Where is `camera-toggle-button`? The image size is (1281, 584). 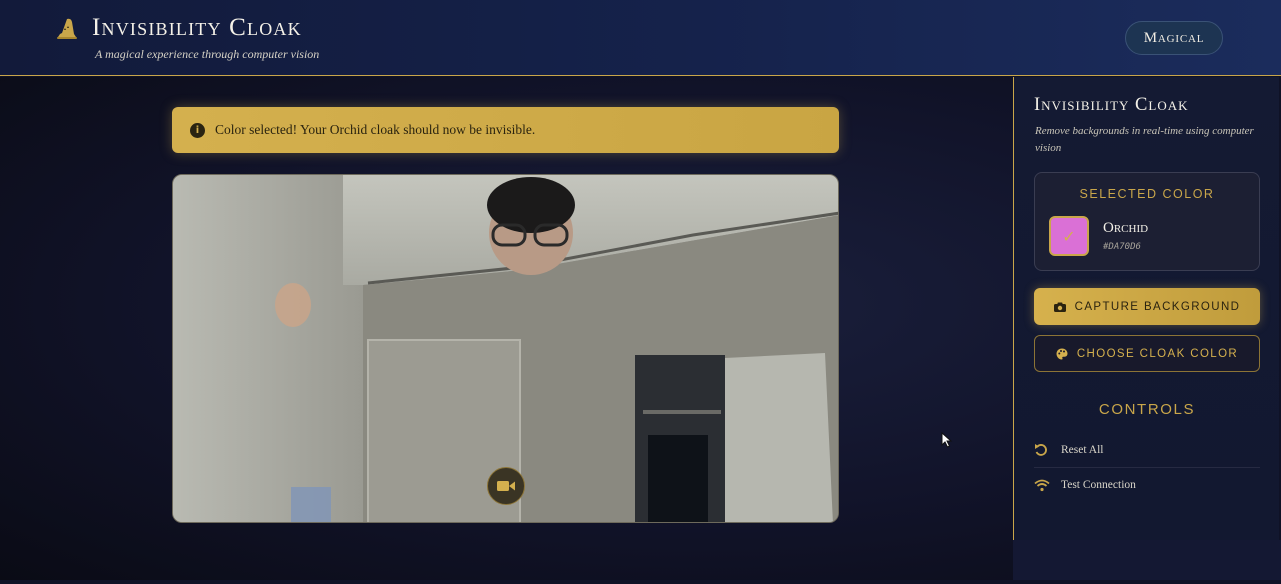 camera-toggle-button is located at coordinates (506, 486).